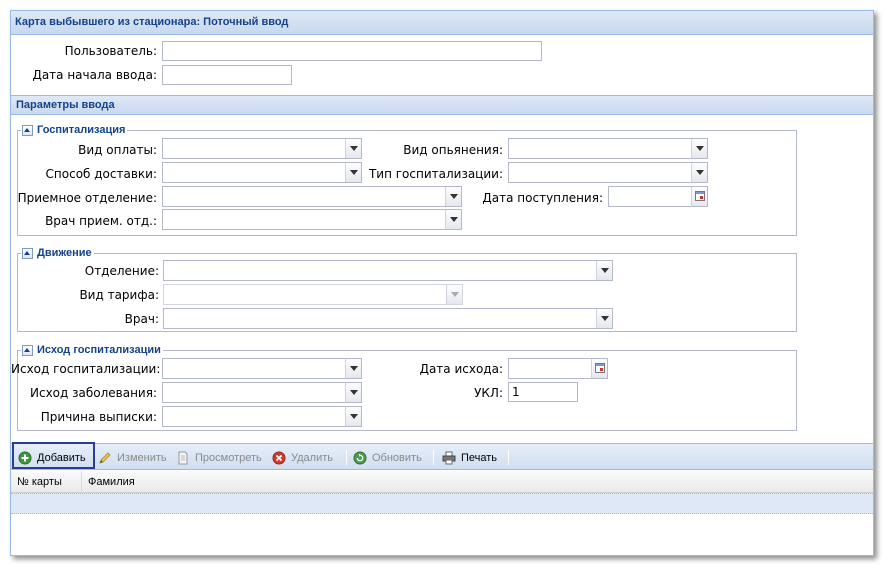  What do you see at coordinates (558, 368) in the screenshot?
I see `outcome-date-field` at bounding box center [558, 368].